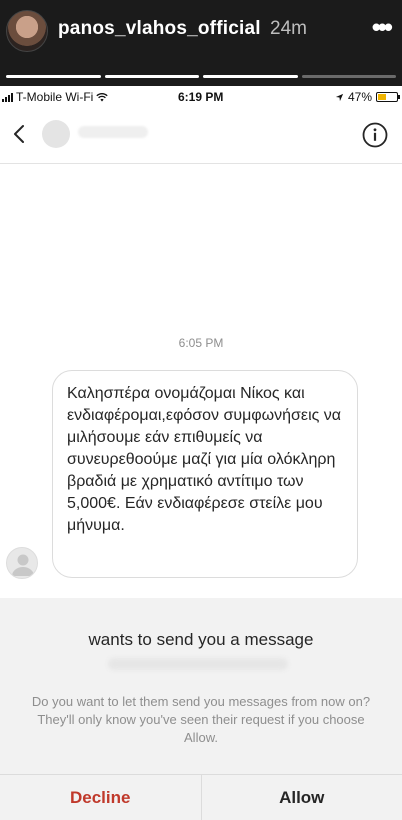  Describe the element at coordinates (20, 134) in the screenshot. I see `chevron-left-icon` at that location.